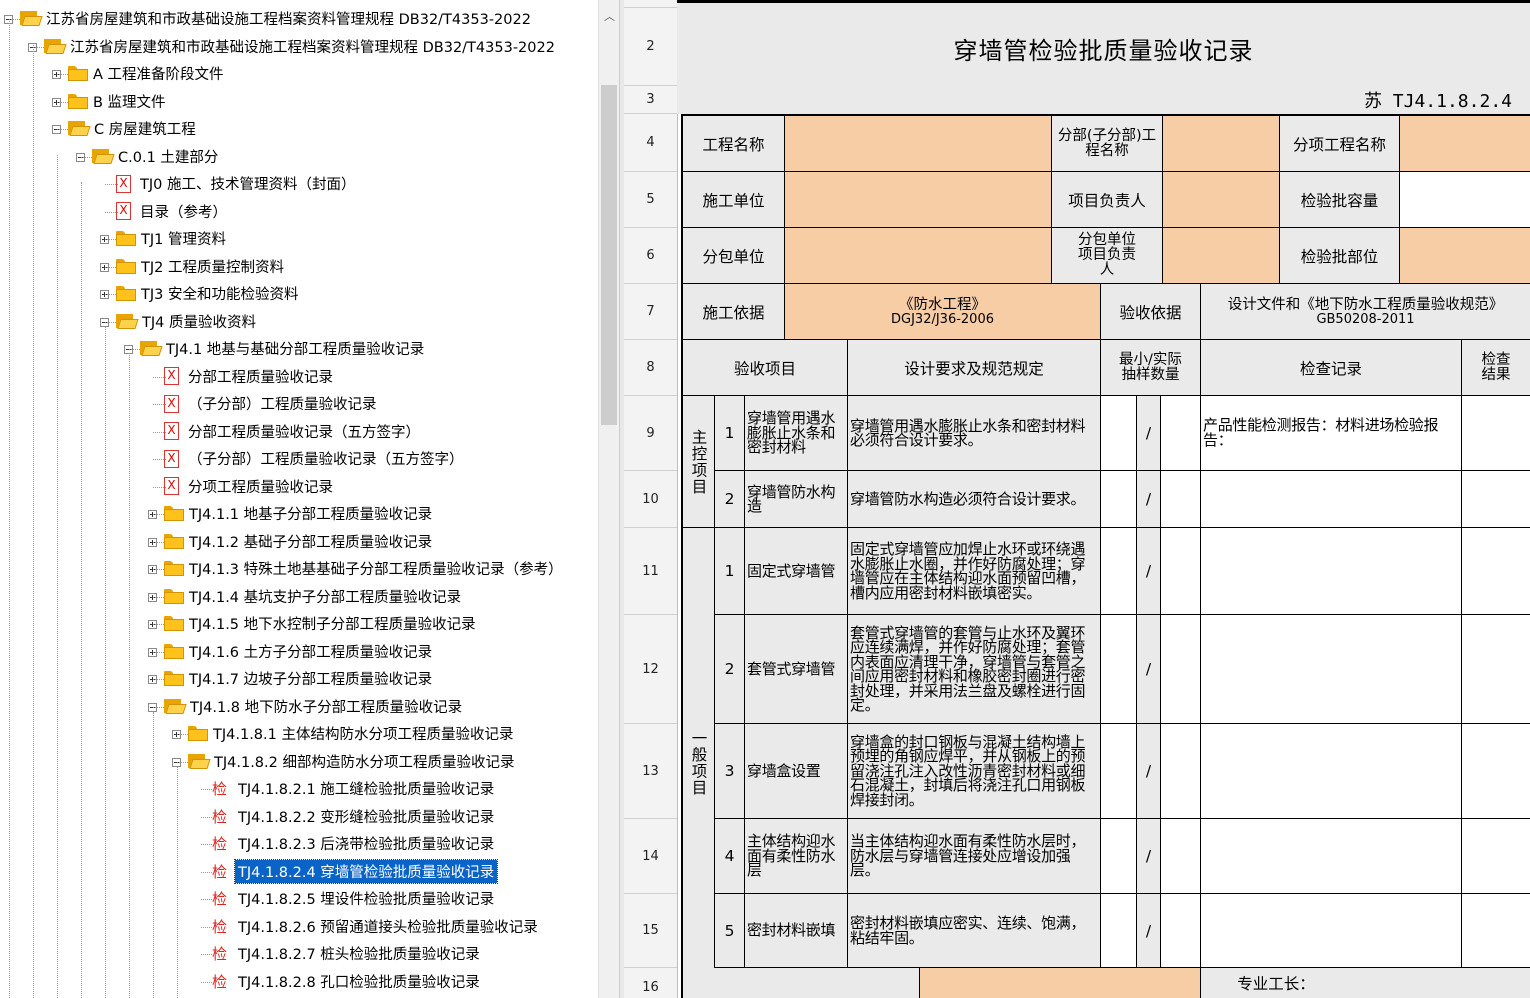 The image size is (1530, 998). Describe the element at coordinates (156, 156) in the screenshot. I see `tree-node: C.0.1 土建部分` at that location.